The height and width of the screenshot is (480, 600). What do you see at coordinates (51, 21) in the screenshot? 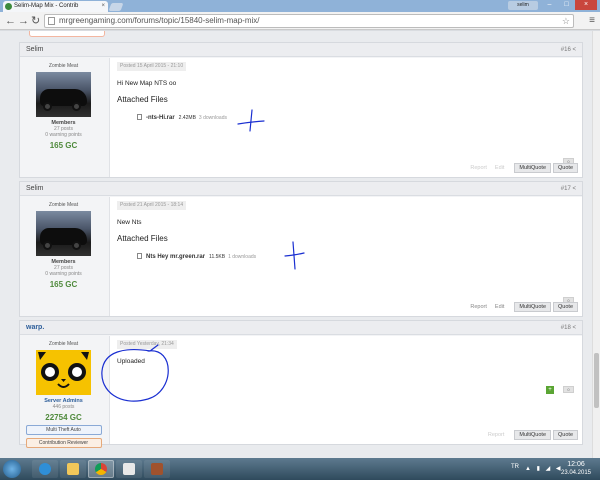
I see `page-icon` at bounding box center [51, 21].